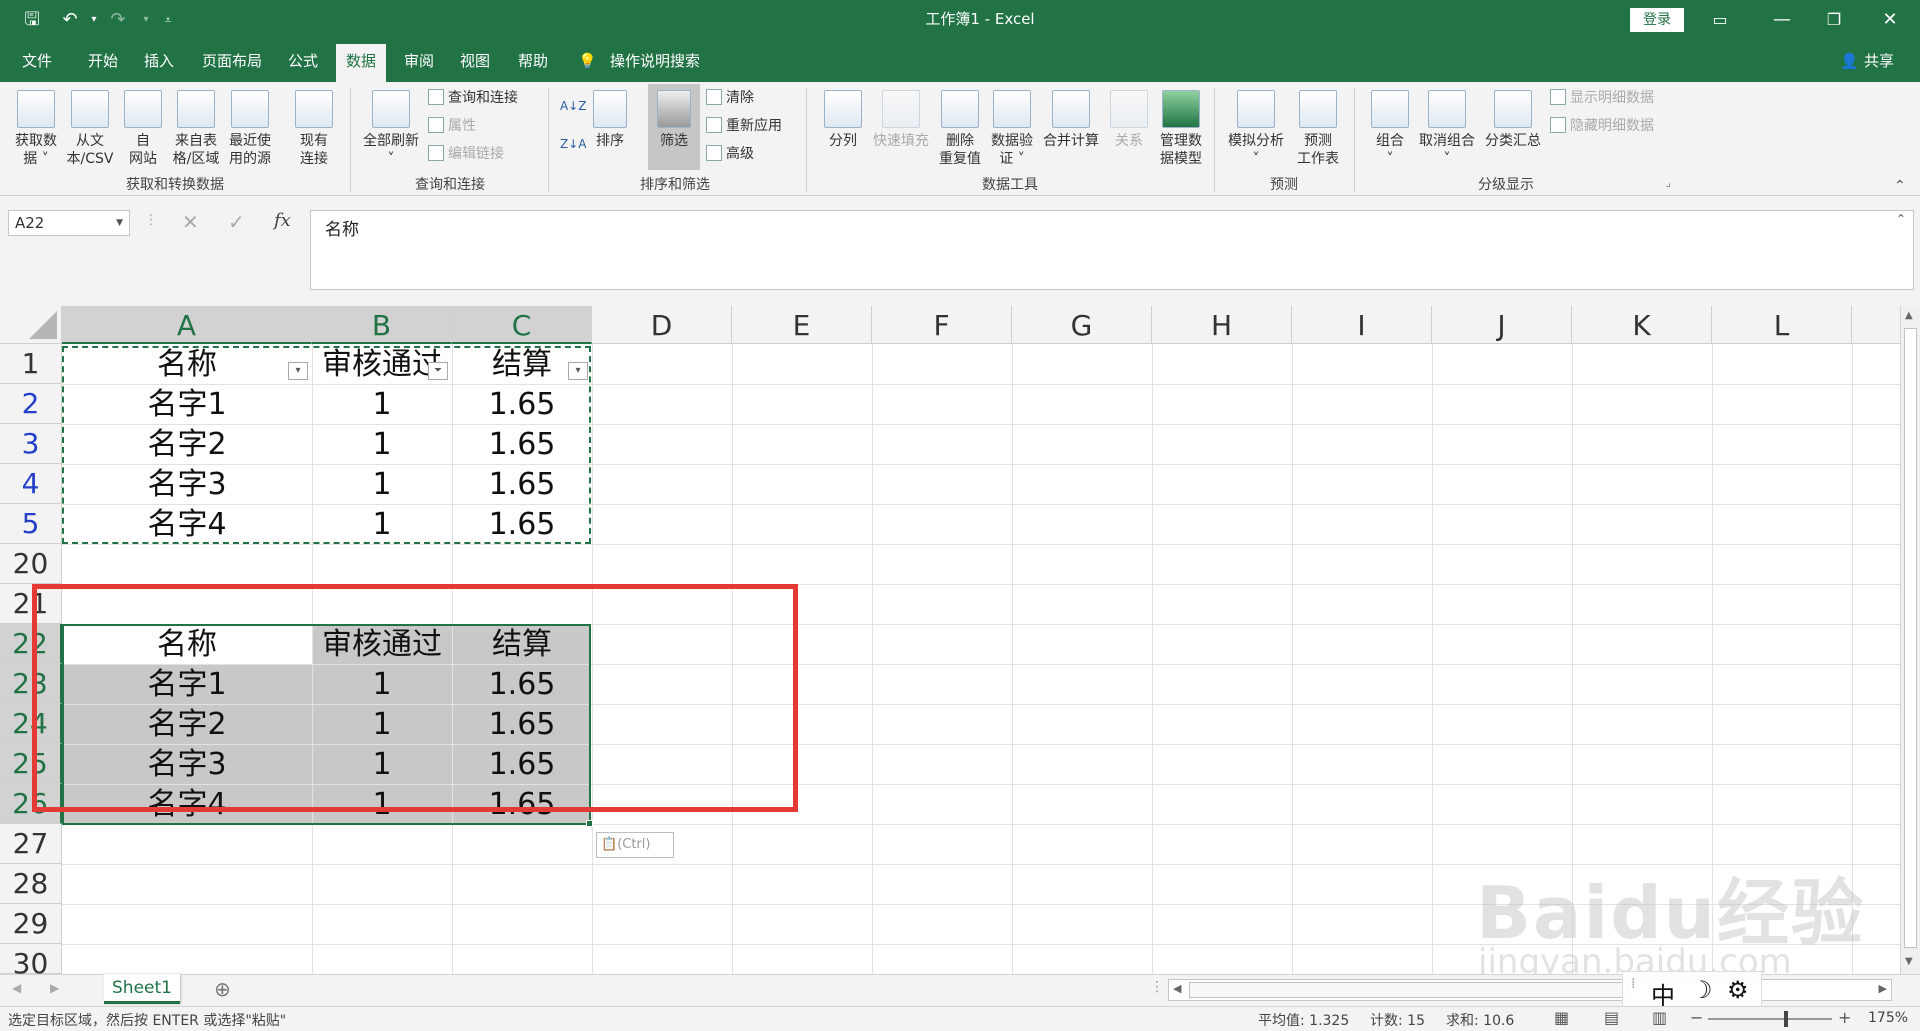 The image size is (1920, 1031). I want to click on reapply-button: 重新应用, so click(744, 126).